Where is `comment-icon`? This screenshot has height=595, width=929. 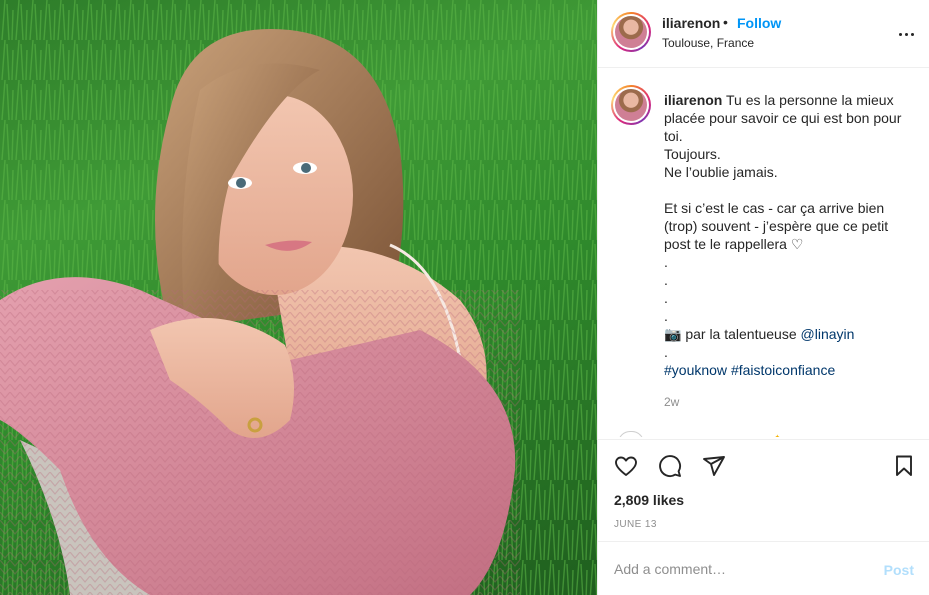 comment-icon is located at coordinates (670, 466).